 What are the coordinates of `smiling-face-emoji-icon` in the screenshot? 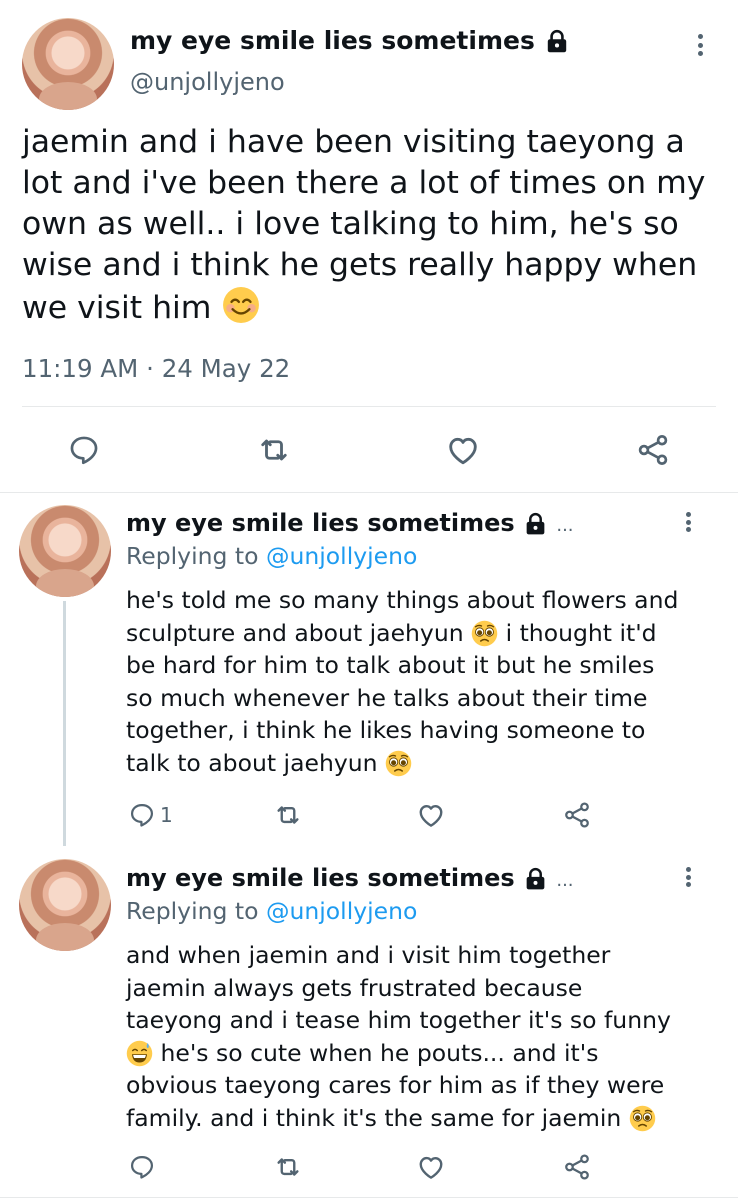 It's located at (240, 305).